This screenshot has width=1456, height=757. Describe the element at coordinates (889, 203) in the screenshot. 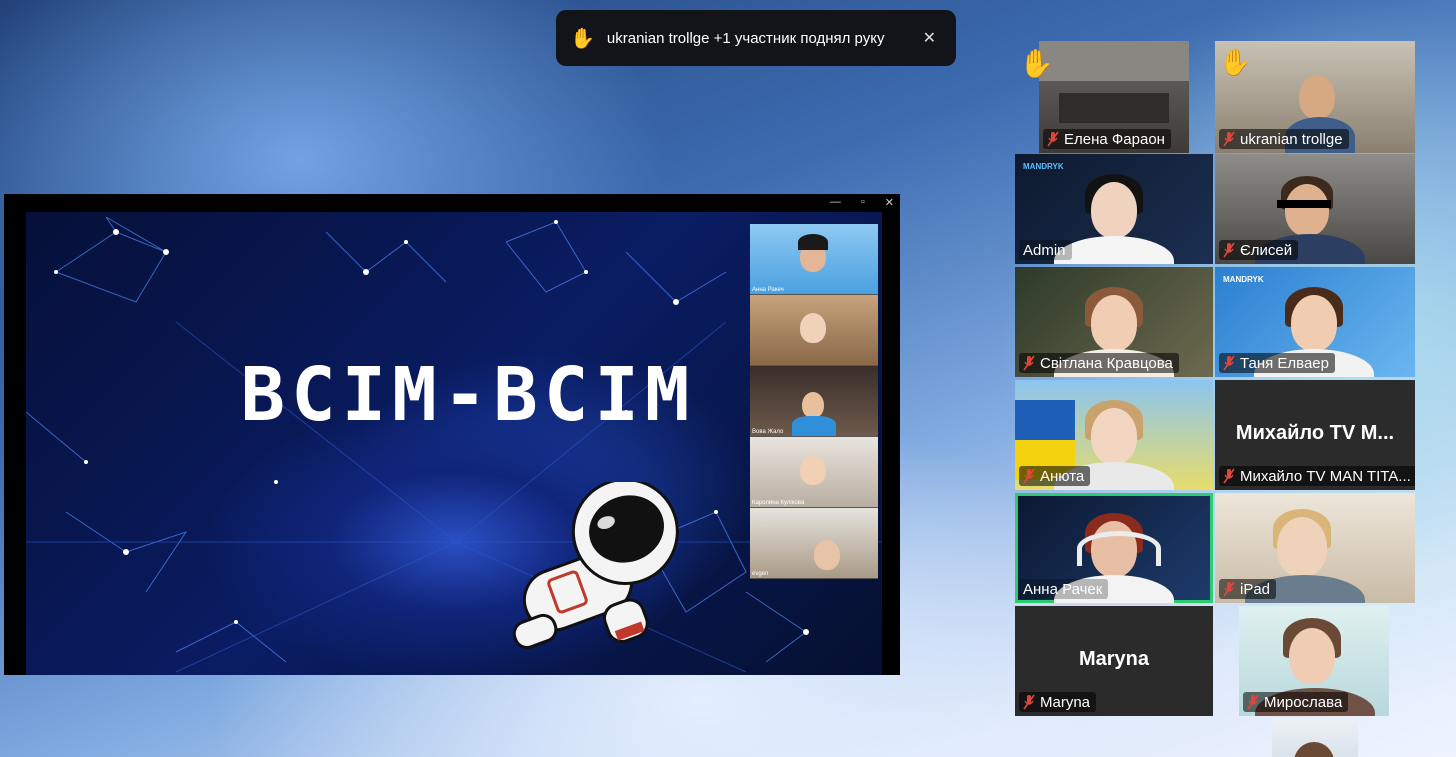

I see `close-window-icon: ✕` at that location.